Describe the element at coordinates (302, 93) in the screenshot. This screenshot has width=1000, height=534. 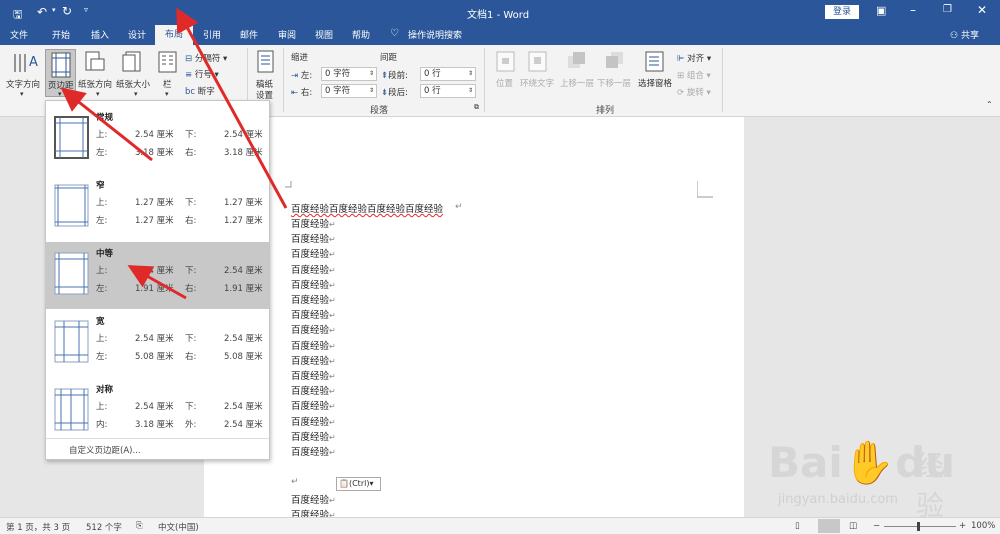
I see `indent-right-label: ⇤ 右:` at that location.